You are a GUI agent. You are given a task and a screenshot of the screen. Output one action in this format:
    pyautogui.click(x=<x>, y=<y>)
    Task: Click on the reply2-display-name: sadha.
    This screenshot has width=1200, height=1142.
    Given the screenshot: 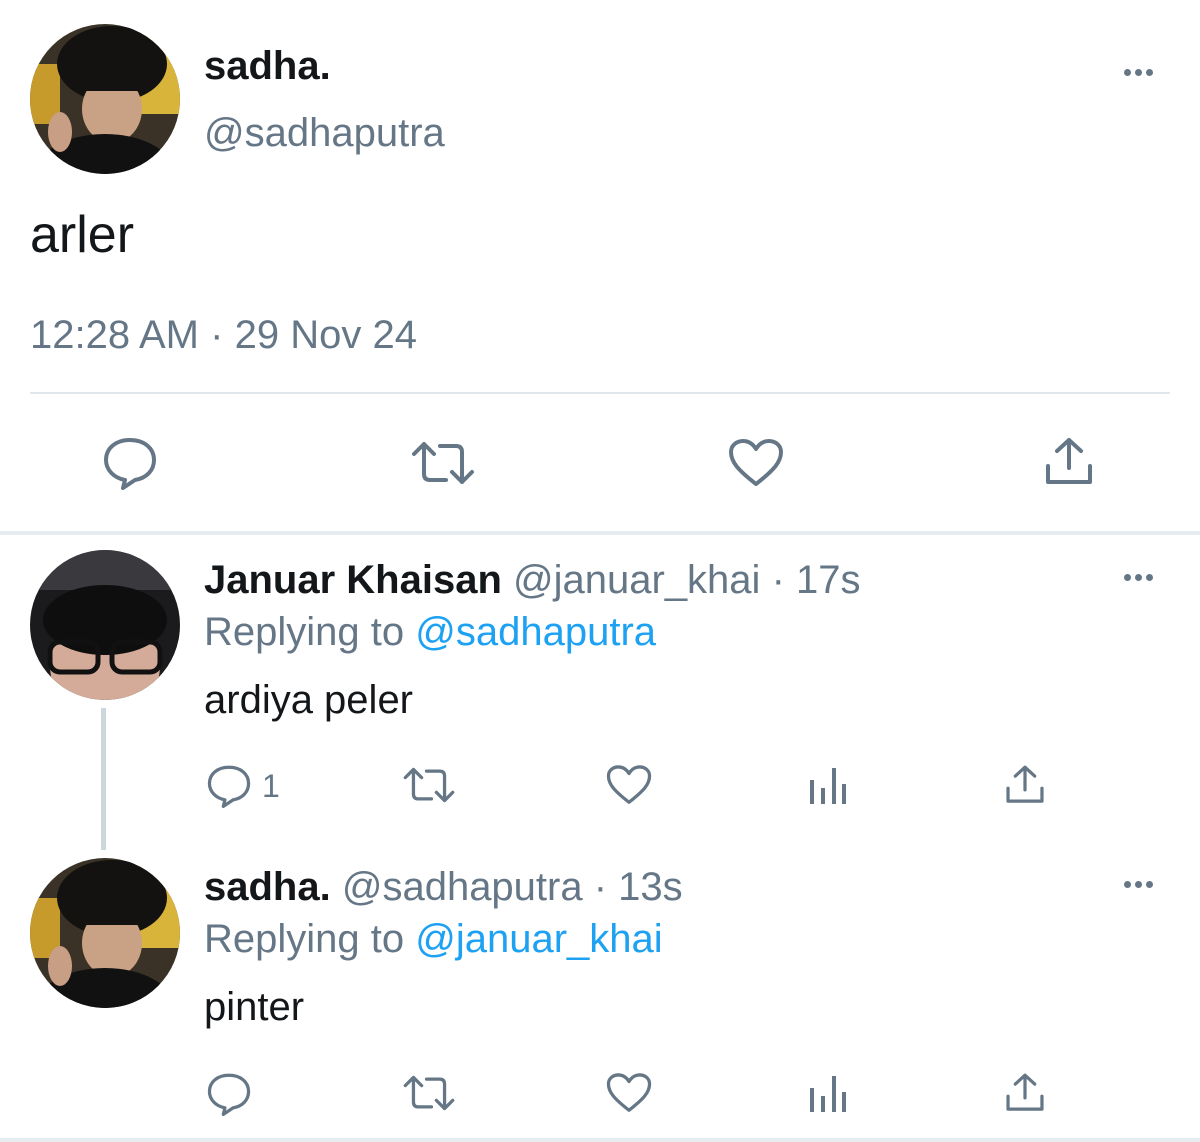 What is the action you would take?
    pyautogui.click(x=267, y=887)
    